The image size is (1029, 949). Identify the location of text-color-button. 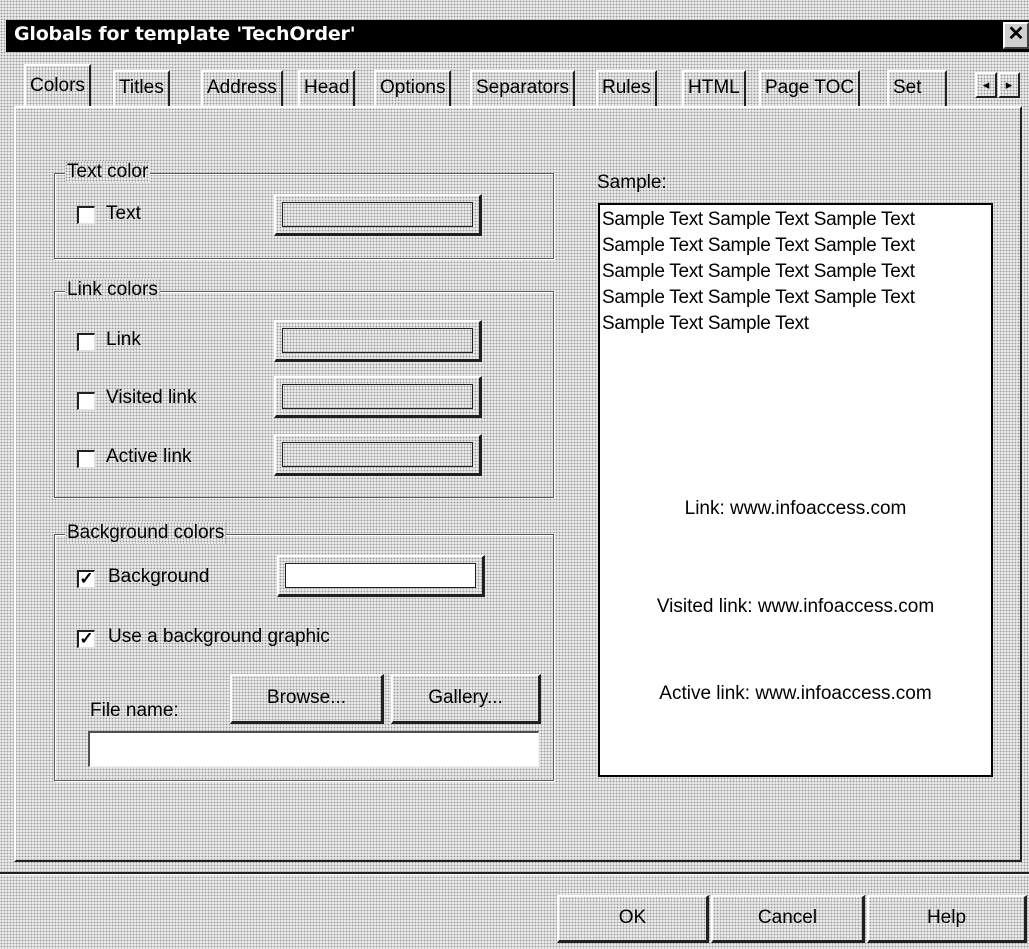
(378, 215).